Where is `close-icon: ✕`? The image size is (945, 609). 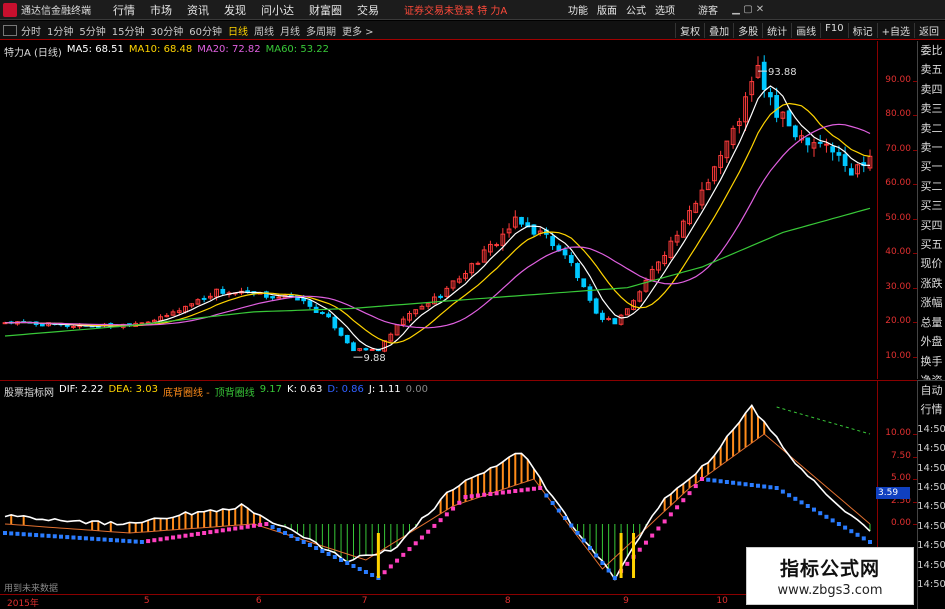
close-icon: ✕ is located at coordinates (760, 9).